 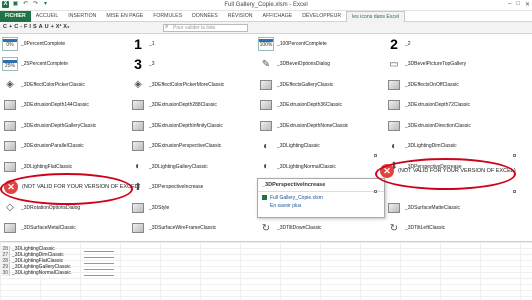 I want to click on format-button-7: A, so click(x=41, y=27).